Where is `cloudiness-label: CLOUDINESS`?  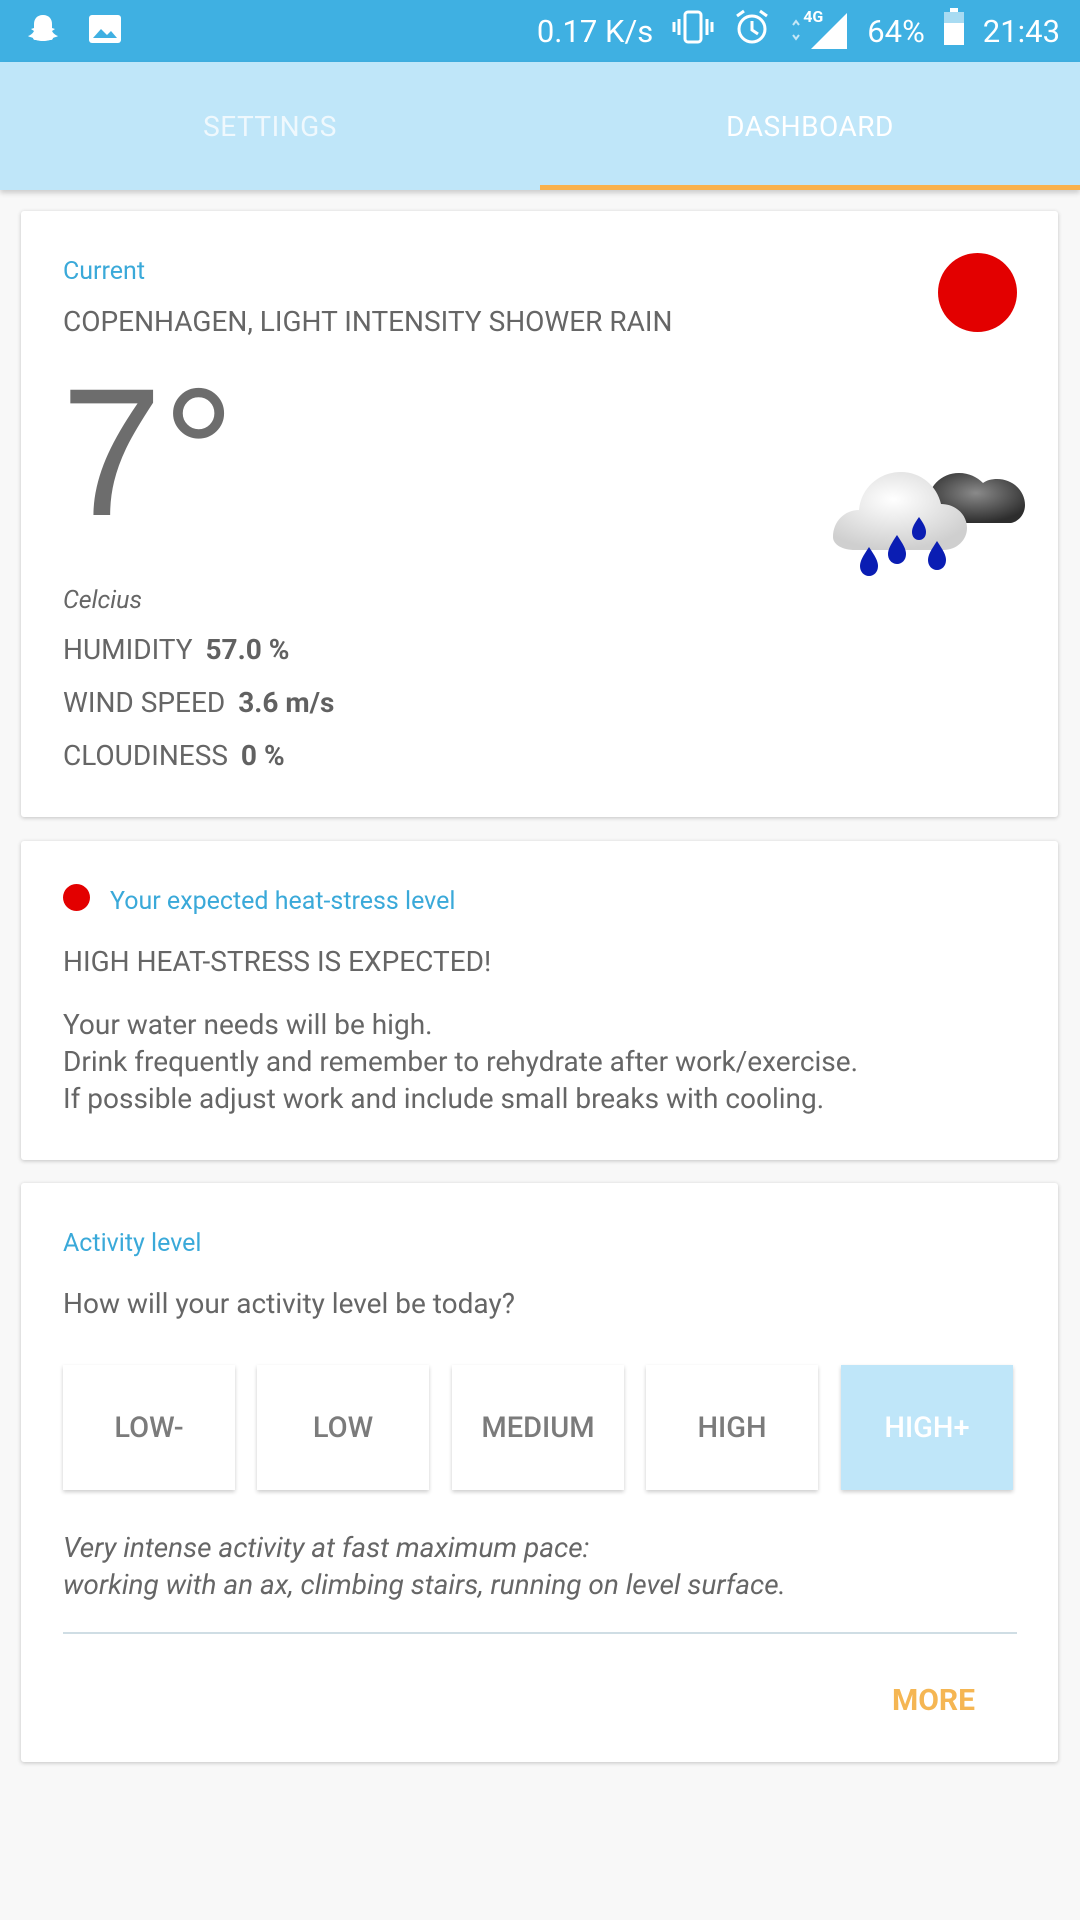 cloudiness-label: CLOUDINESS is located at coordinates (145, 755).